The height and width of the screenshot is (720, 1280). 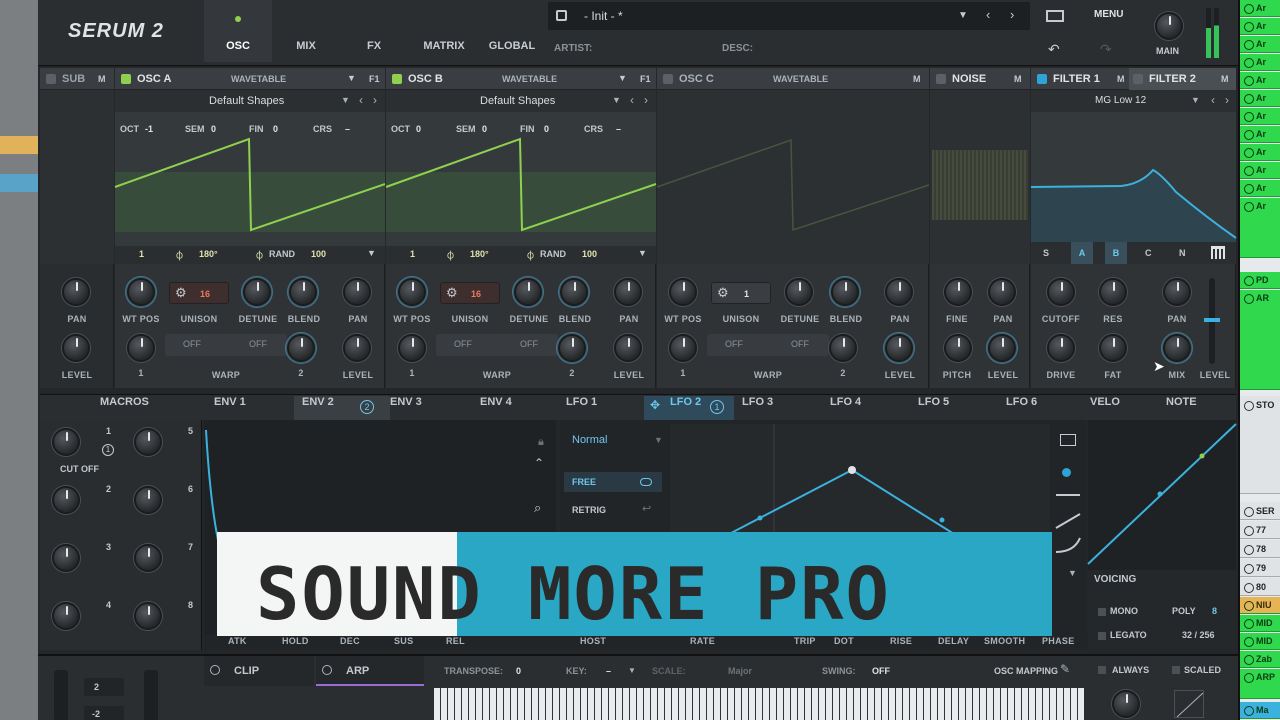 What do you see at coordinates (1102, 670) in the screenshot?
I see `always-checkbox` at bounding box center [1102, 670].